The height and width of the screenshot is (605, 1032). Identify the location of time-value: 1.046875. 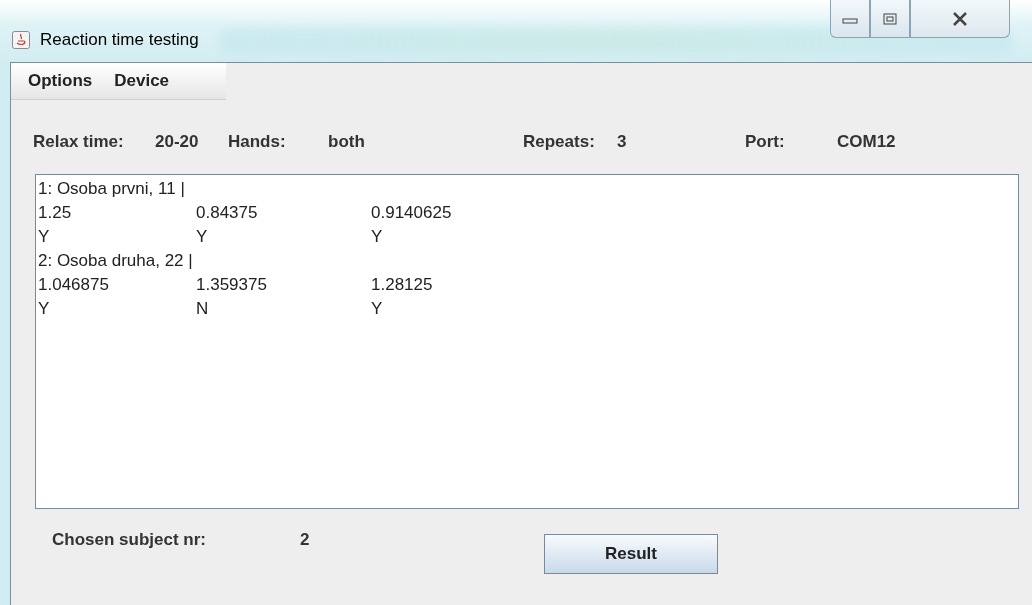
(74, 285).